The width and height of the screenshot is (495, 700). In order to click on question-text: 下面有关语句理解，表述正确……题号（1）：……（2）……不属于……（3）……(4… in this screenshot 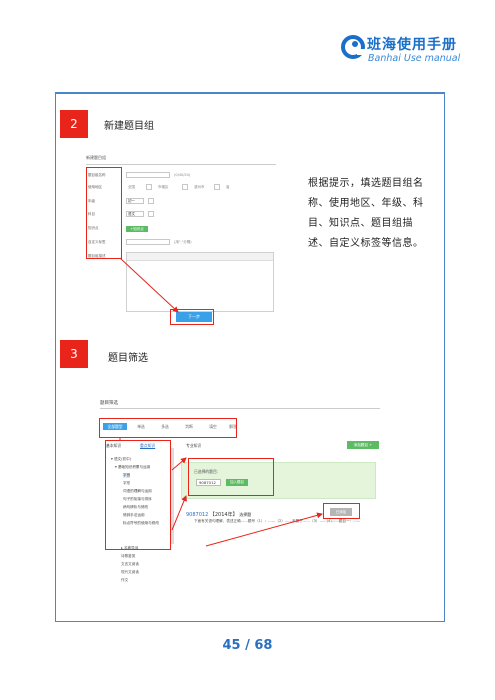, I will do `click(277, 521)`.